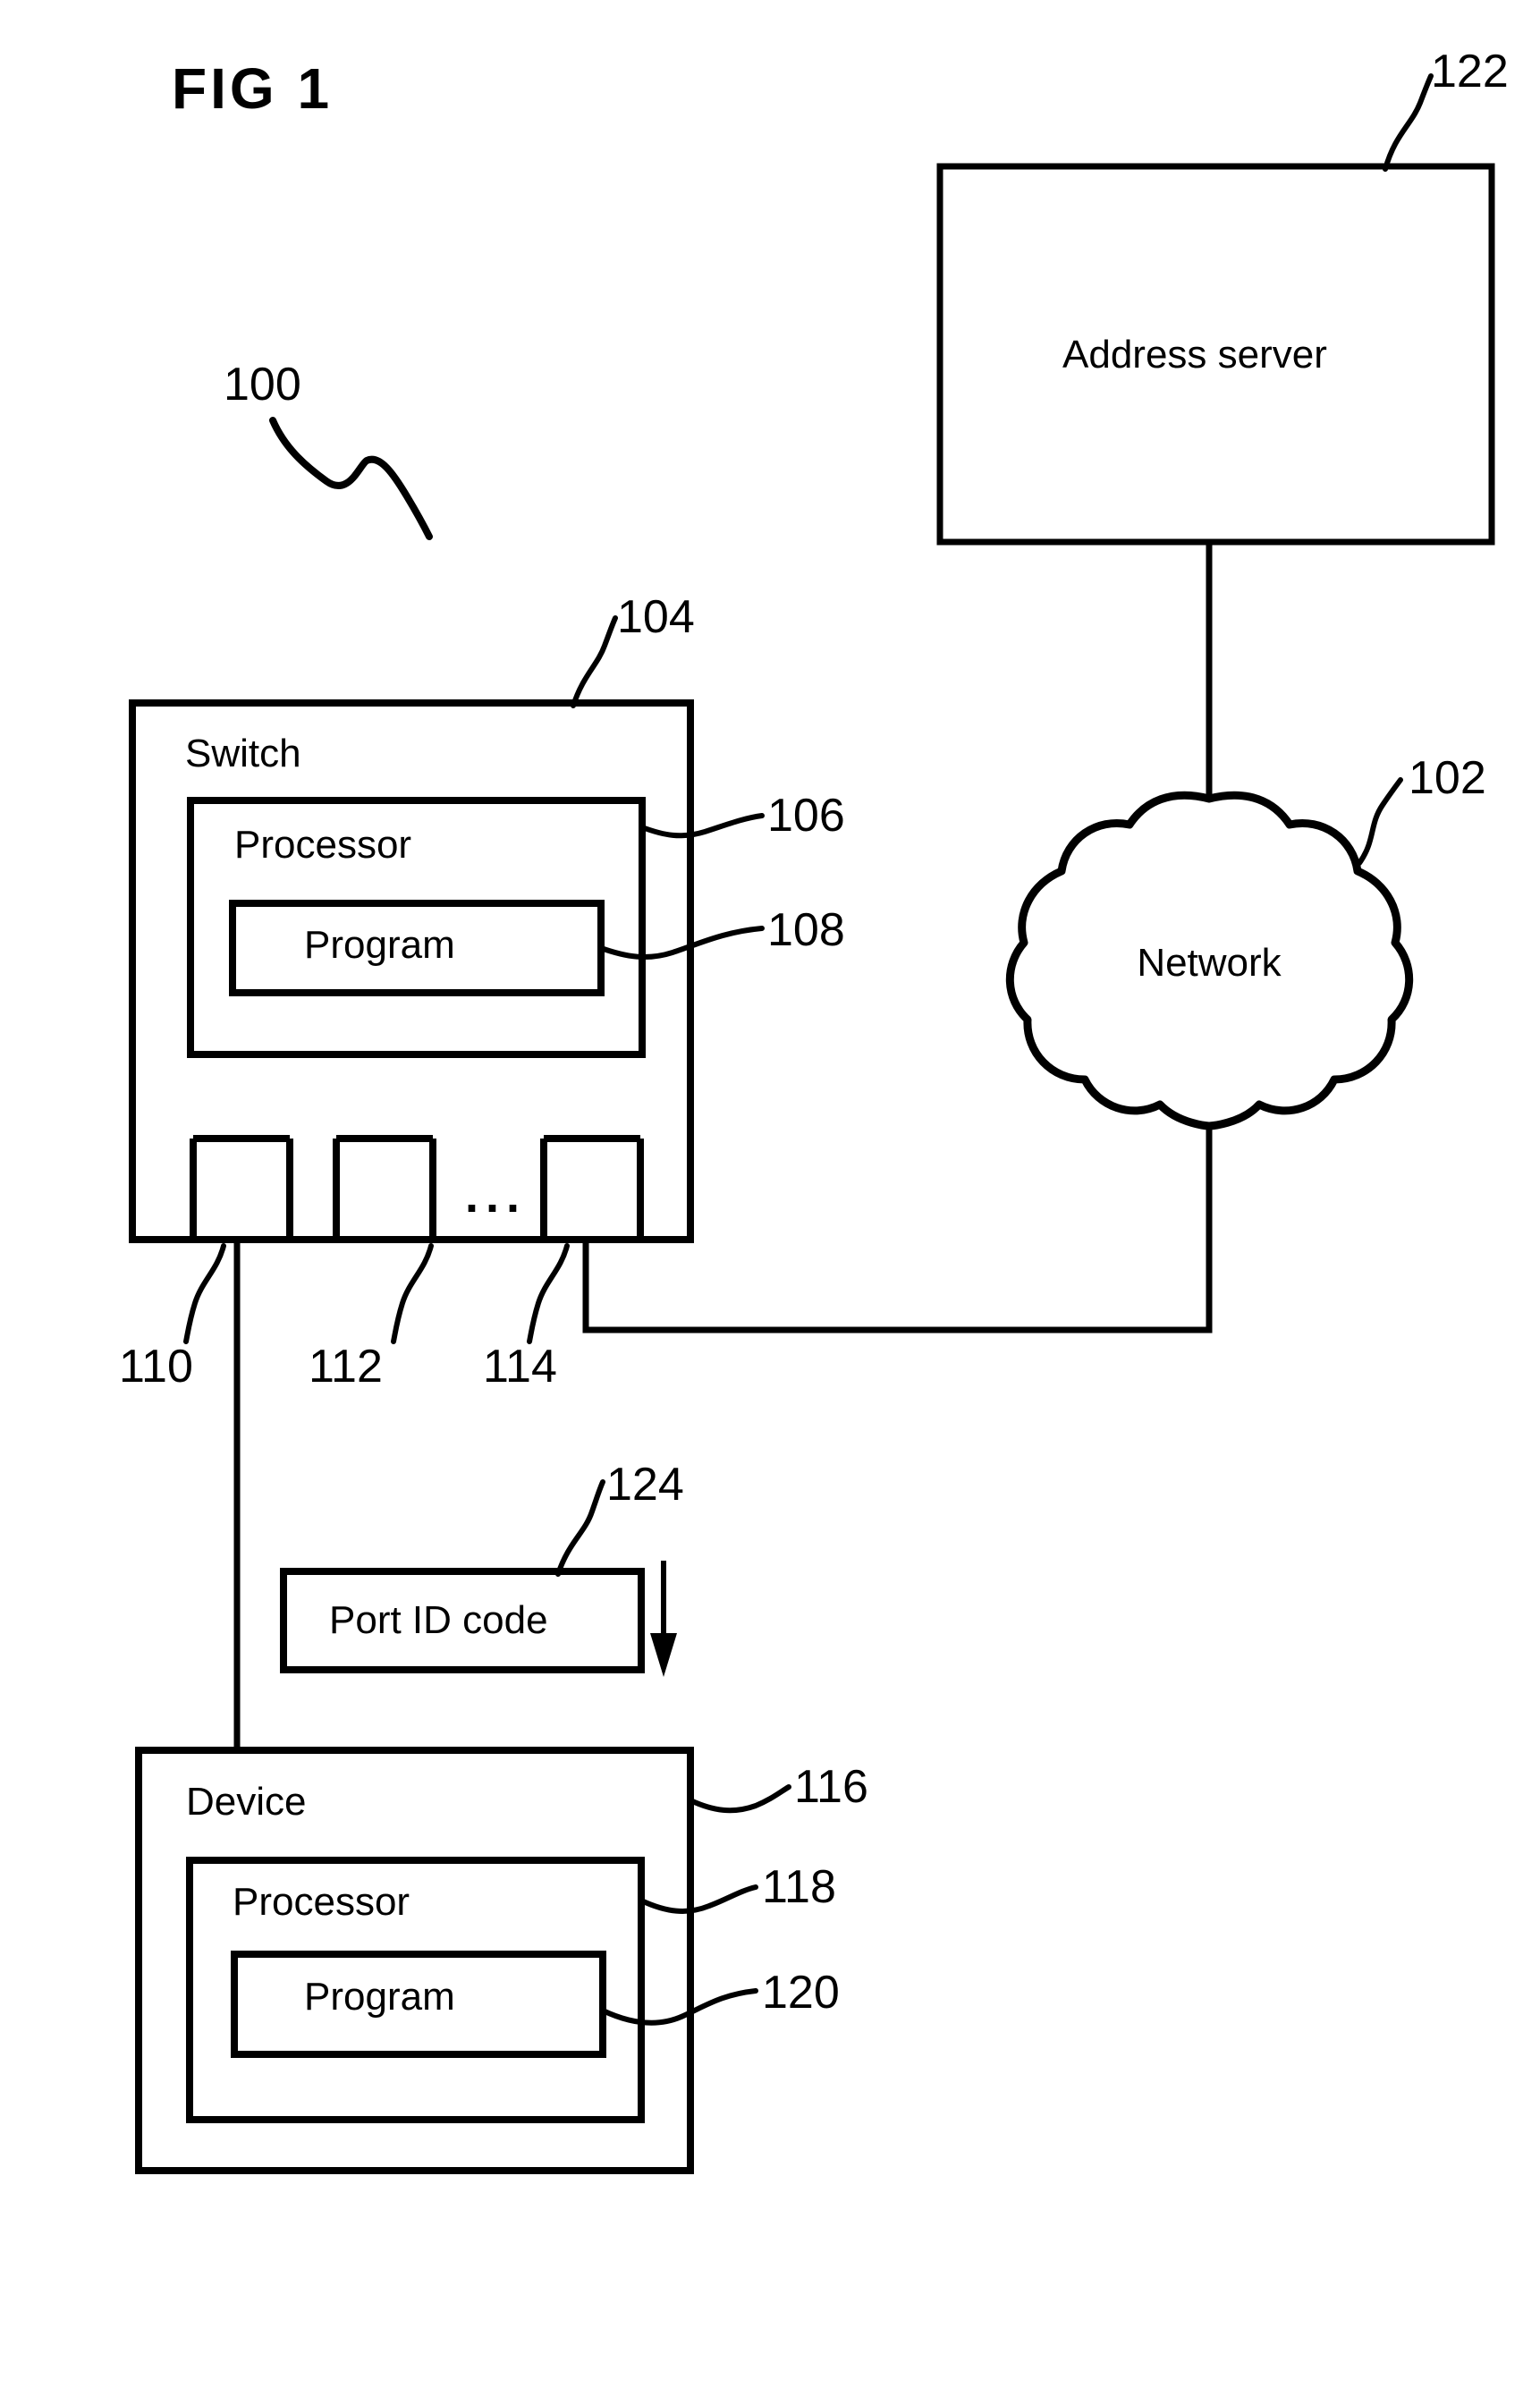  What do you see at coordinates (520, 1367) in the screenshot?
I see `ref-number-114: 114` at bounding box center [520, 1367].